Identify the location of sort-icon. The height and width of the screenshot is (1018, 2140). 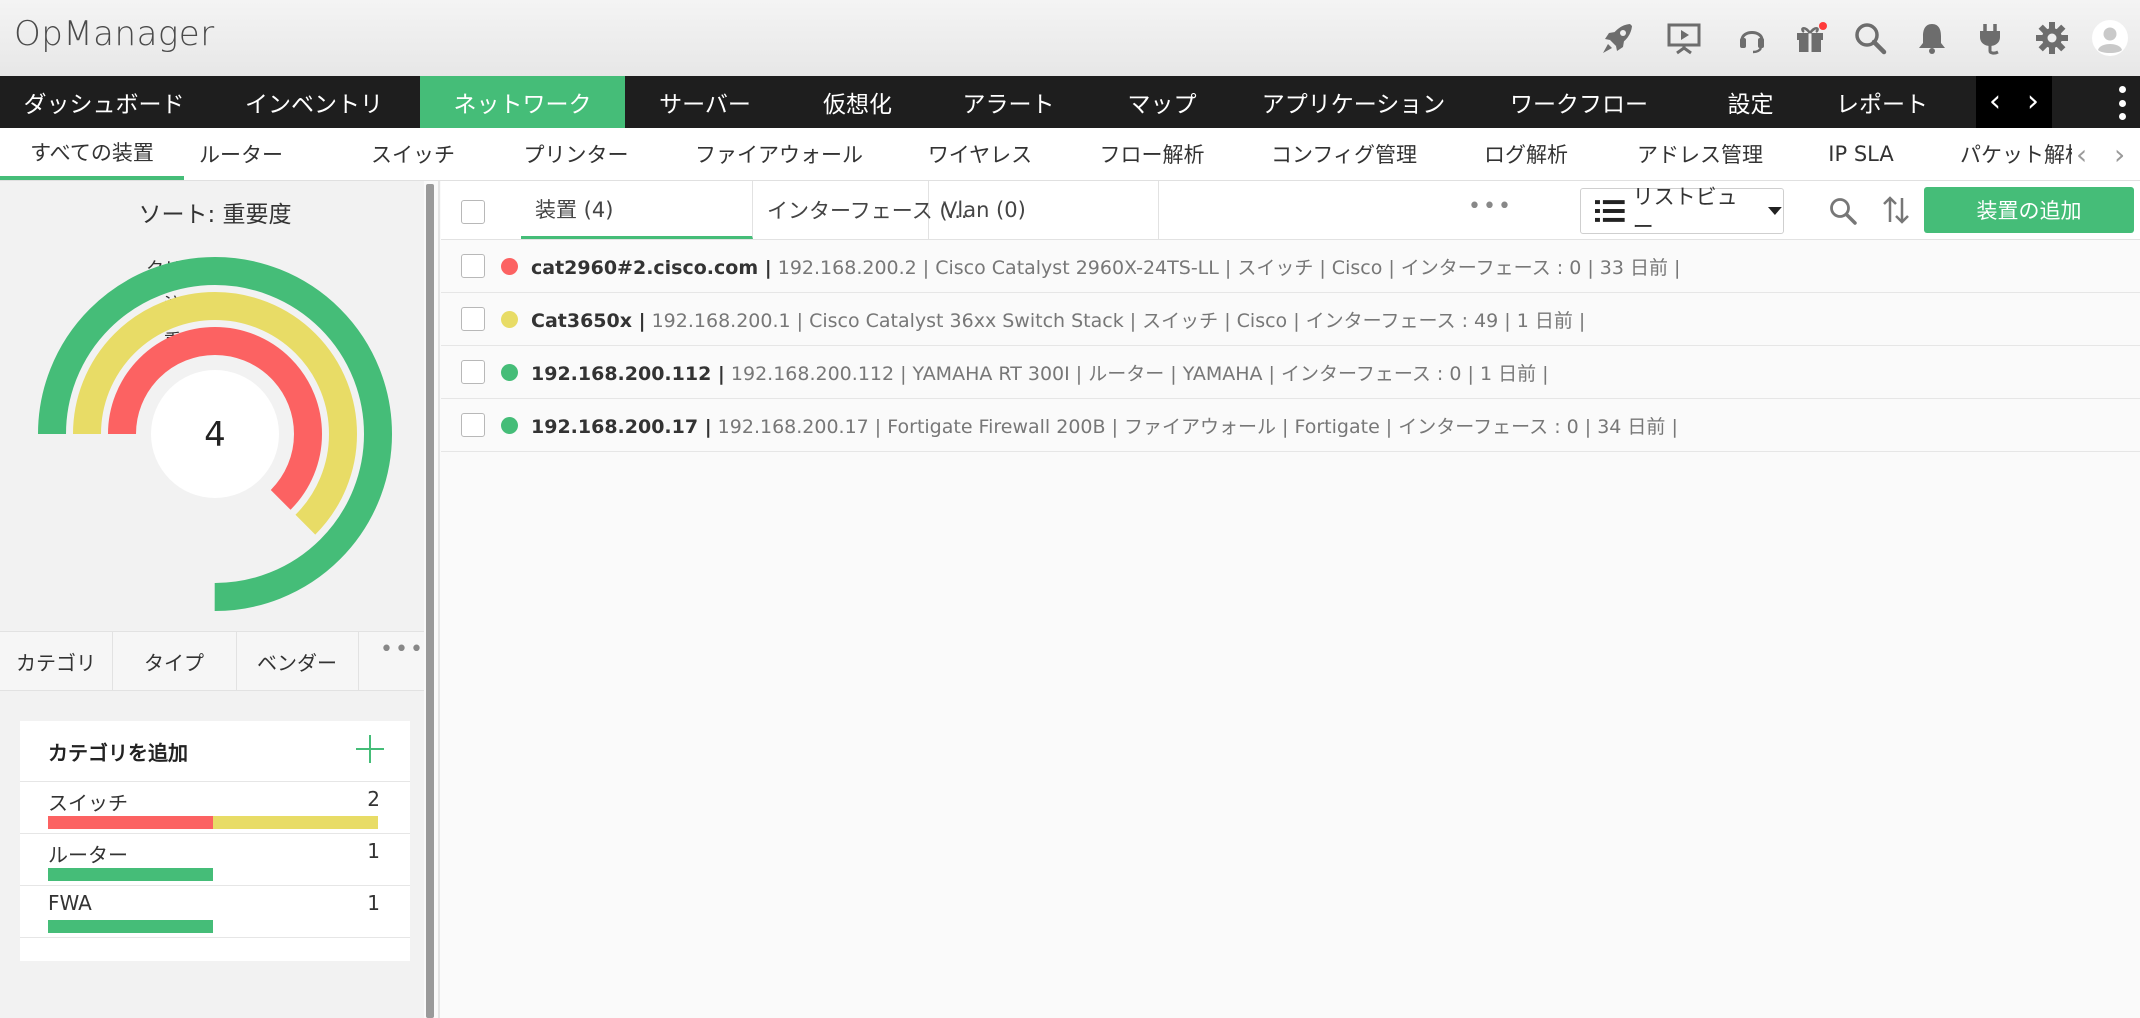
(1896, 210).